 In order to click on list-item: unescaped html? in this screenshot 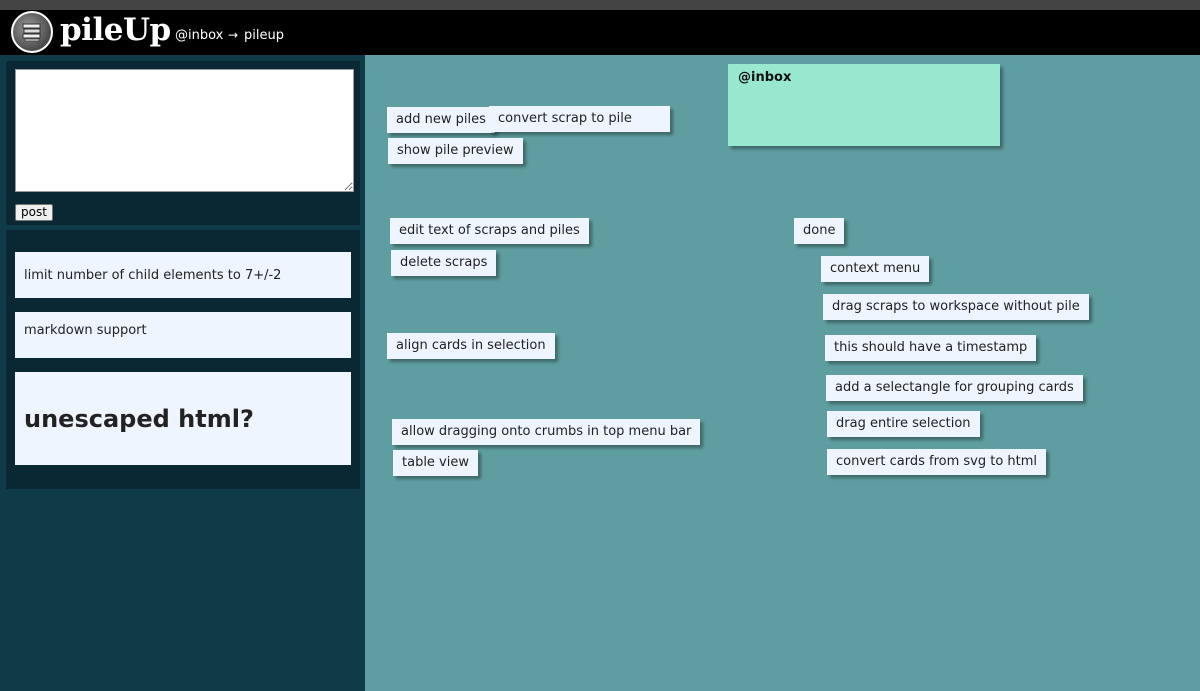, I will do `click(183, 418)`.